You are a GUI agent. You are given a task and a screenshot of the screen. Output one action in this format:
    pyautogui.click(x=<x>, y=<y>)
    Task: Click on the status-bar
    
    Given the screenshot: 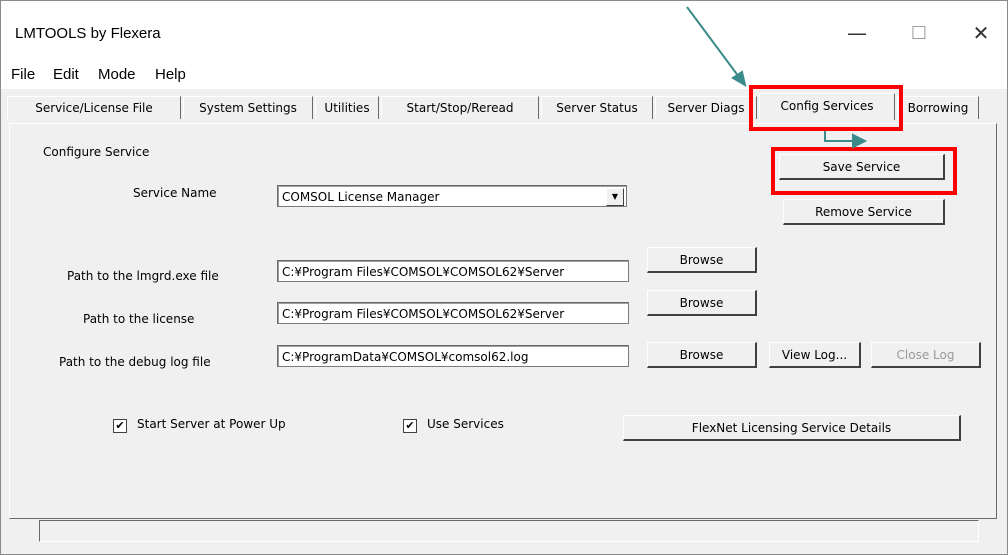 What is the action you would take?
    pyautogui.click(x=509, y=531)
    